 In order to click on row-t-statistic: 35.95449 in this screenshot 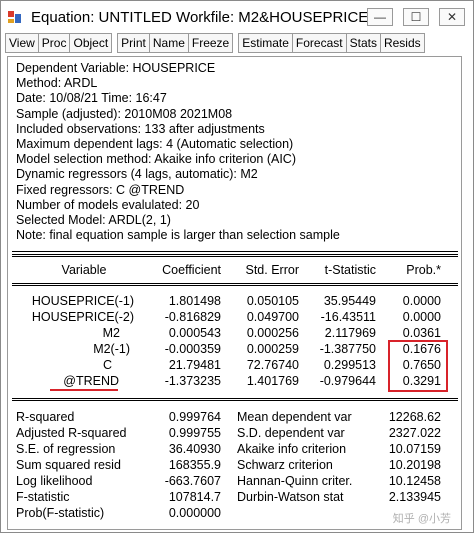, I will do `click(349, 301)`.